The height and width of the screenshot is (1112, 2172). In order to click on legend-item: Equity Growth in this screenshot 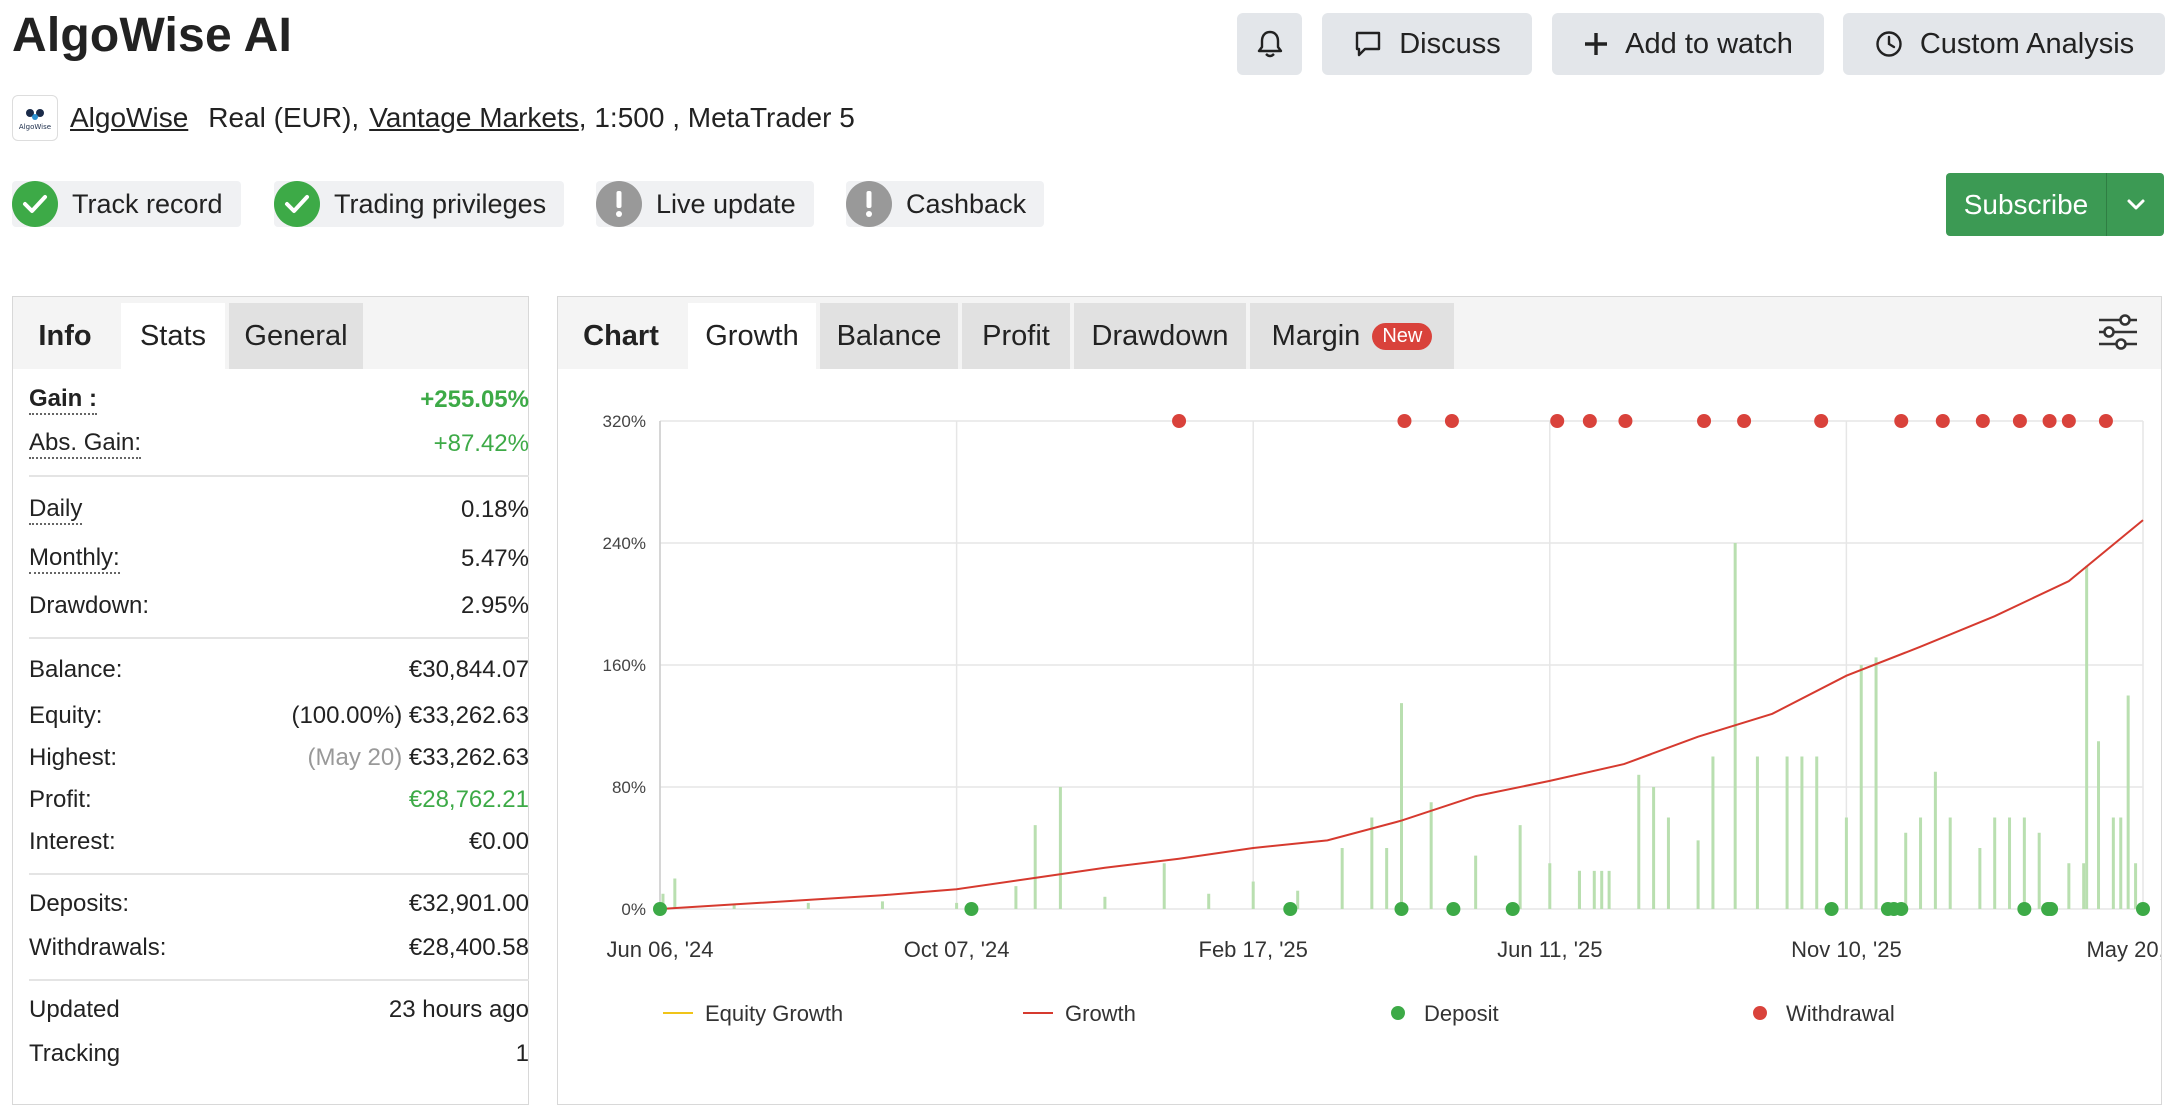, I will do `click(774, 1013)`.